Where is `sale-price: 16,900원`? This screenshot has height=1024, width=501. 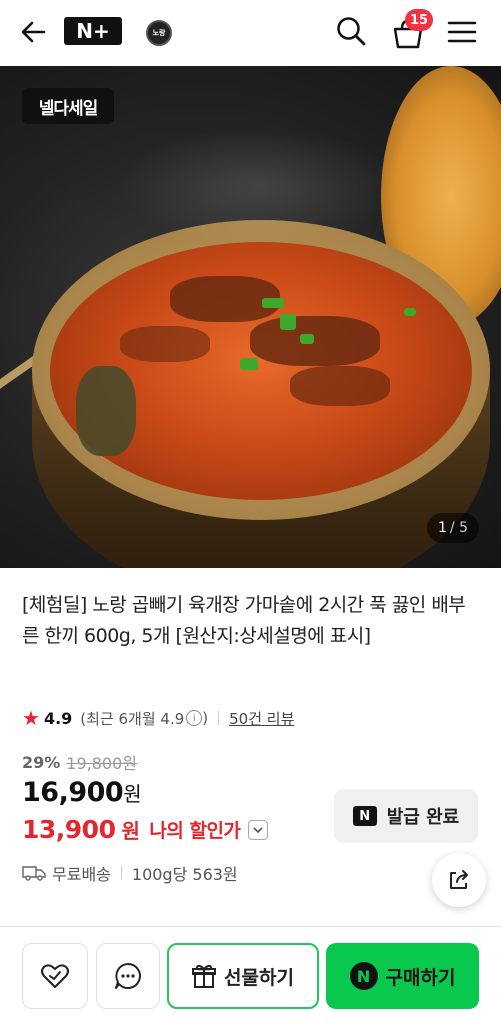 sale-price: 16,900원 is located at coordinates (82, 792).